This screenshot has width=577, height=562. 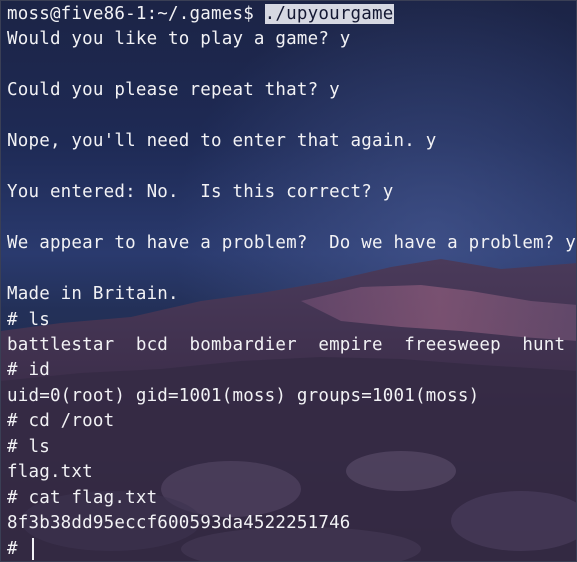 What do you see at coordinates (222, 141) in the screenshot?
I see `output-line: Nope, you'll need to enter that again. y` at bounding box center [222, 141].